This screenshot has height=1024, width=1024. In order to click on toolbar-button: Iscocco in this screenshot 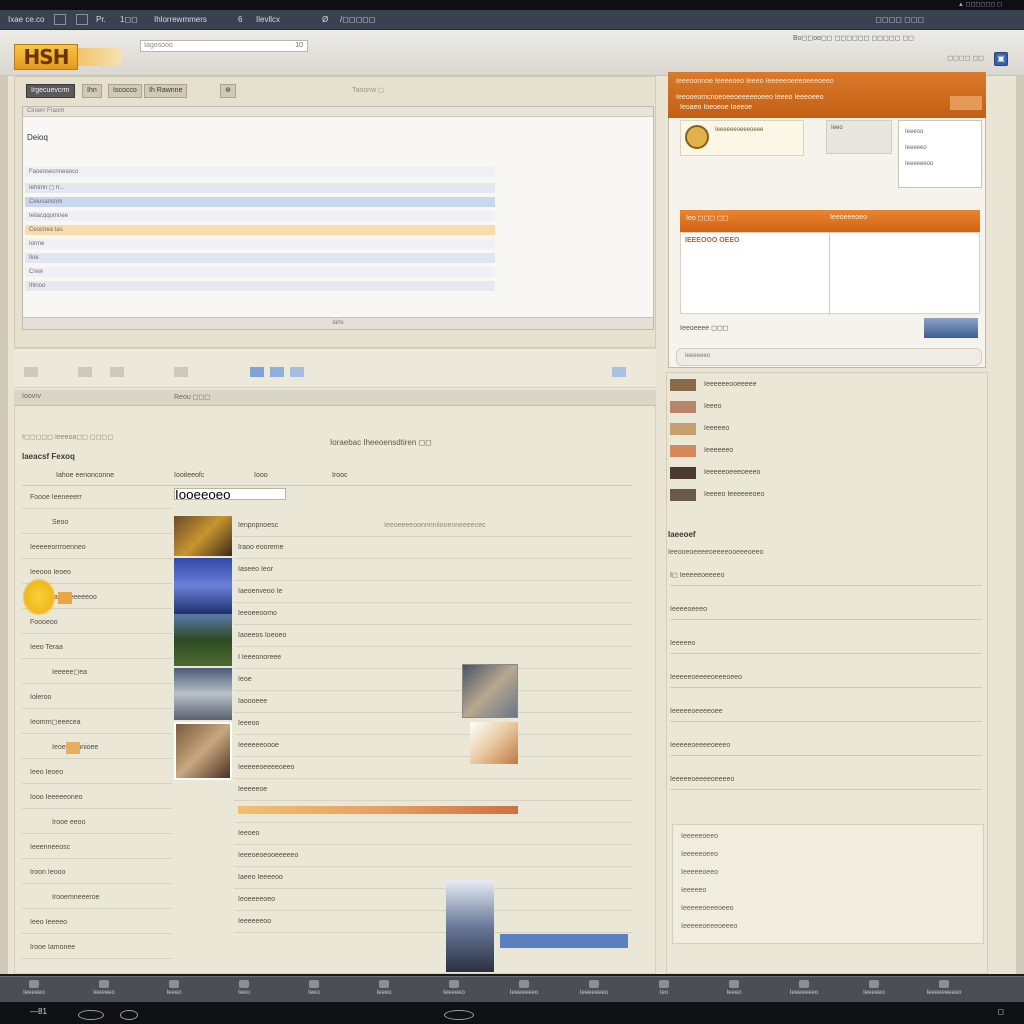, I will do `click(125, 91)`.